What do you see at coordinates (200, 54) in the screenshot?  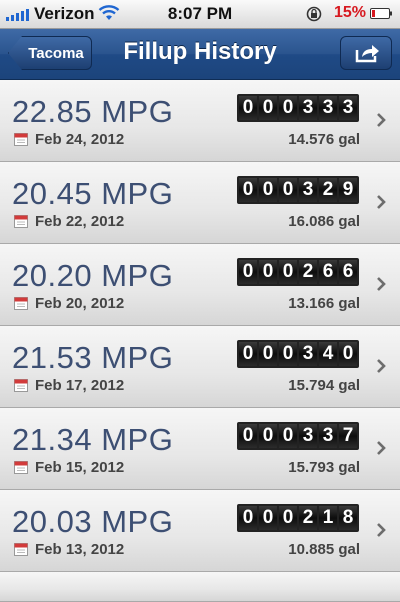 I see `navigation-bar: Tacoma Fillup History` at bounding box center [200, 54].